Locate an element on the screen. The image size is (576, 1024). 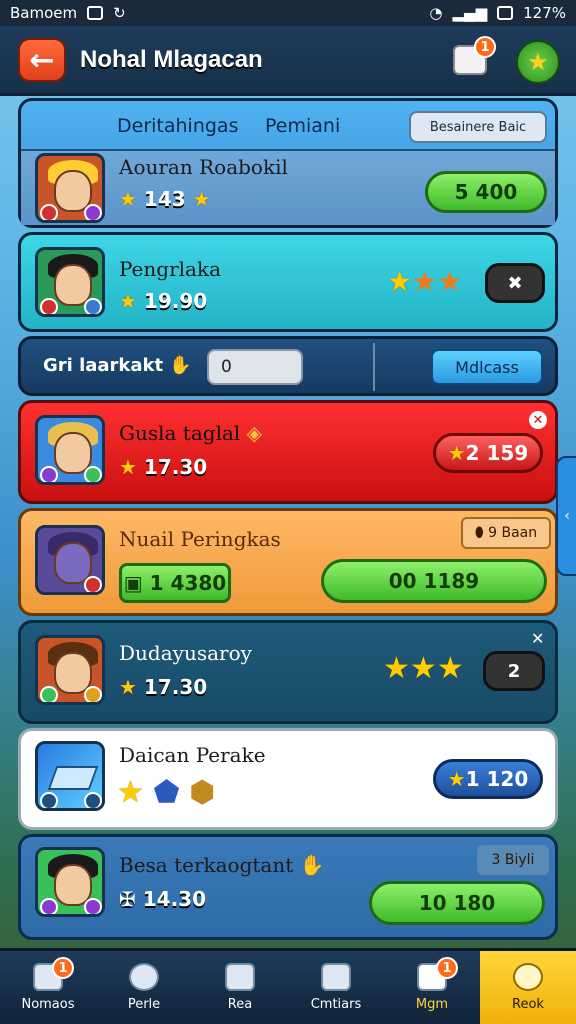
gift-icon: ▣ is located at coordinates (133, 583).